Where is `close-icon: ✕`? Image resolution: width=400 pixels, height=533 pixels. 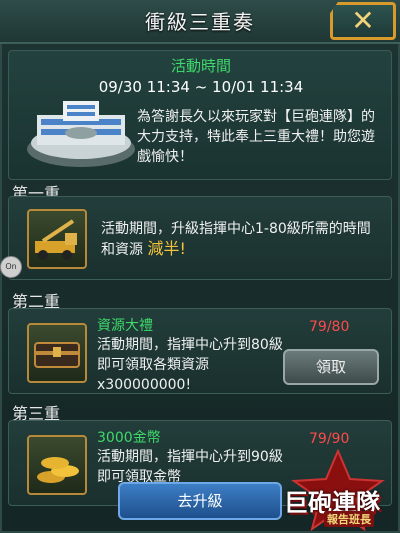
close-icon: ✕ is located at coordinates (363, 20).